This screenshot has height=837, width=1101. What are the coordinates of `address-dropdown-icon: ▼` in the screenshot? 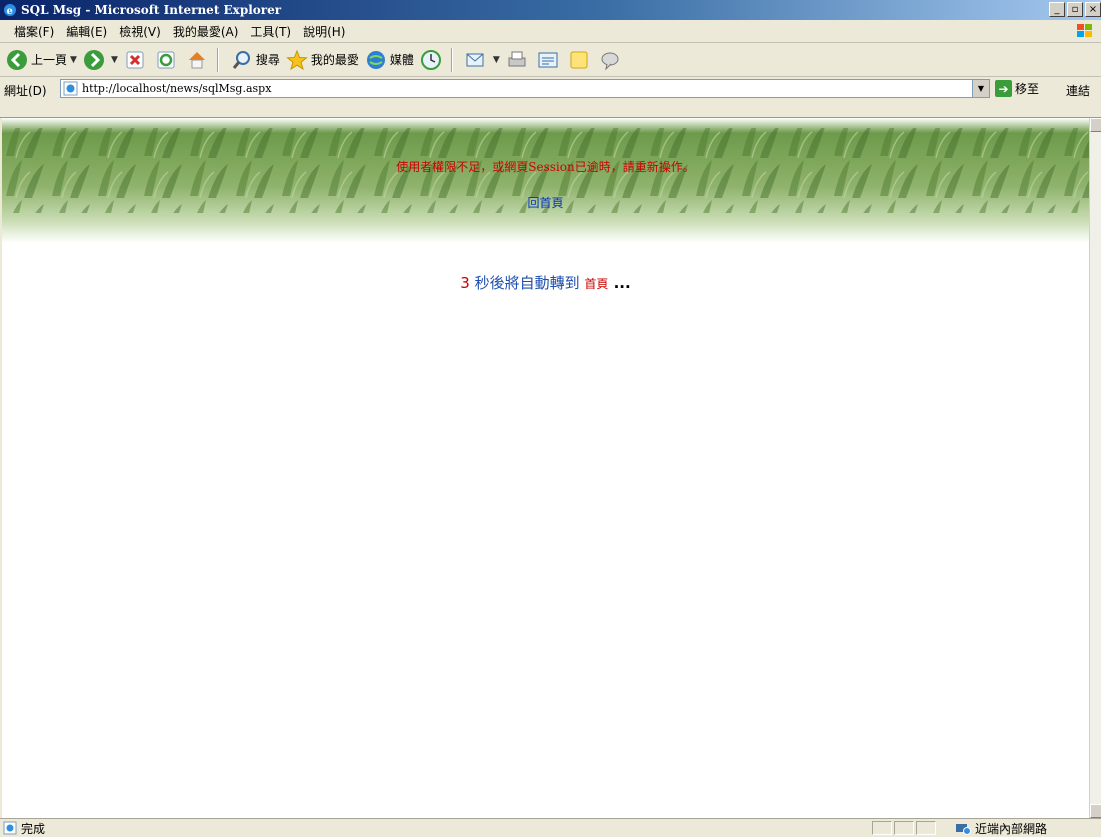 It's located at (980, 88).